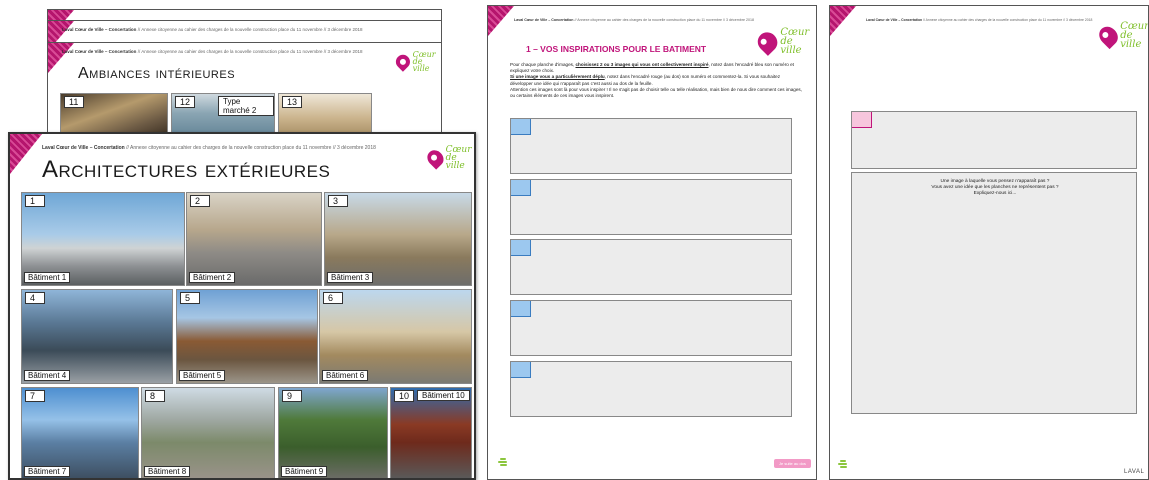 Image resolution: width=1149 pixels, height=480 pixels. Describe the element at coordinates (97, 336) in the screenshot. I see `photo-tile: 4 Bâtiment 4` at that location.